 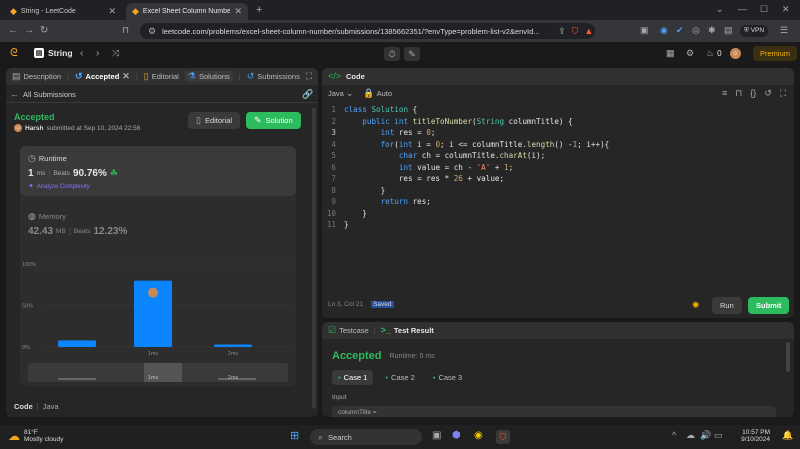 What do you see at coordinates (768, 93) in the screenshot?
I see `reset-icon: ↺` at bounding box center [768, 93].